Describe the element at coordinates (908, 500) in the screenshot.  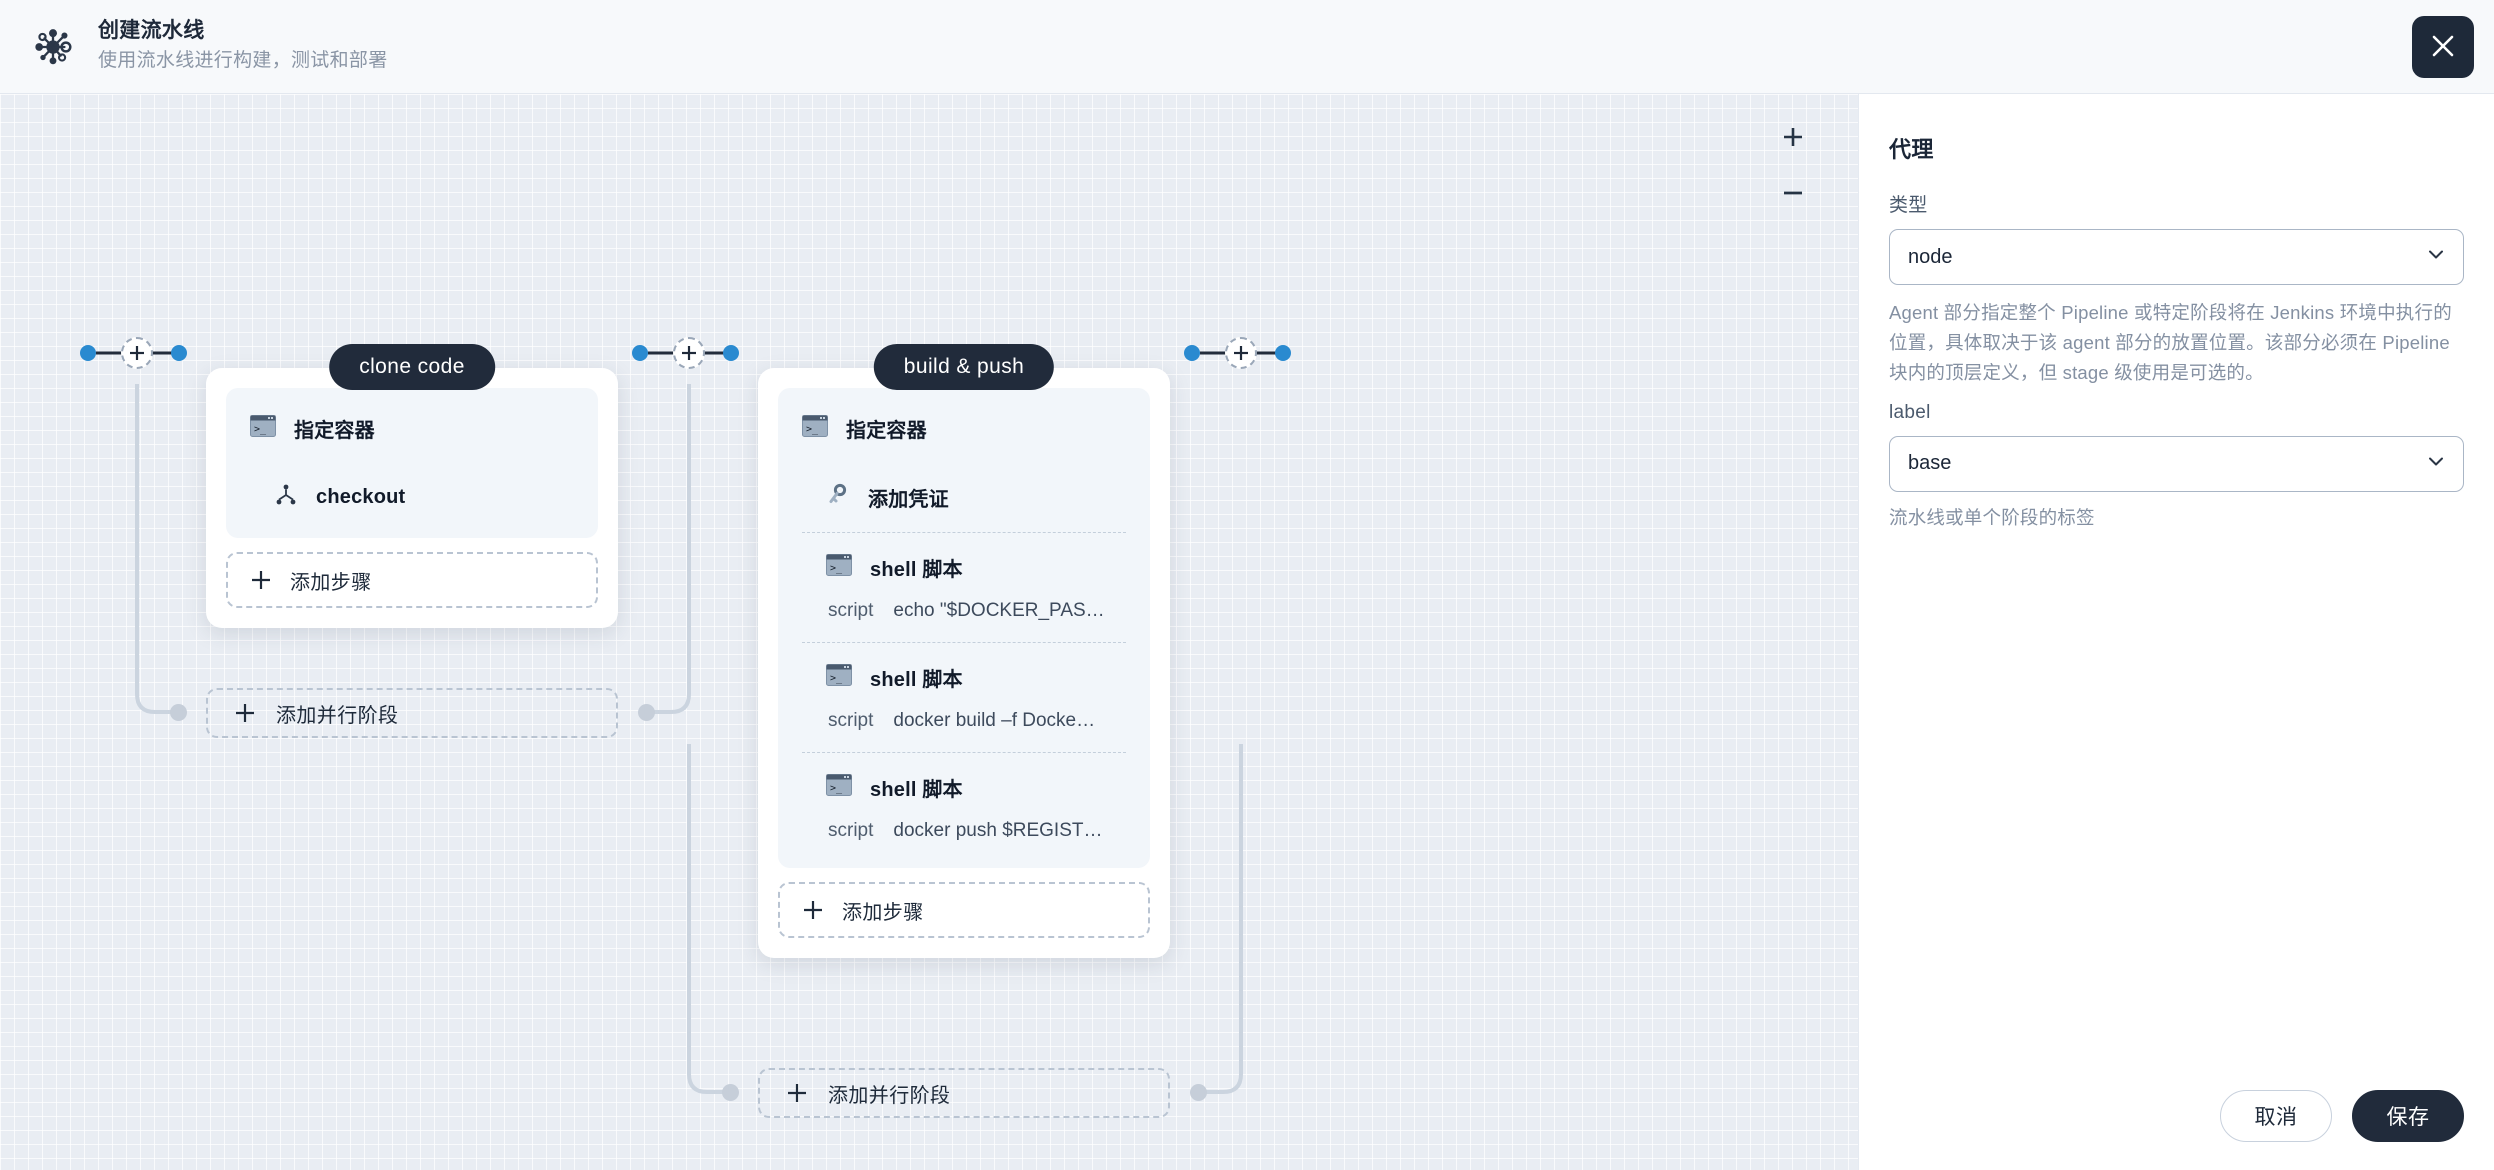
I see `step-title: 添加凭证` at that location.